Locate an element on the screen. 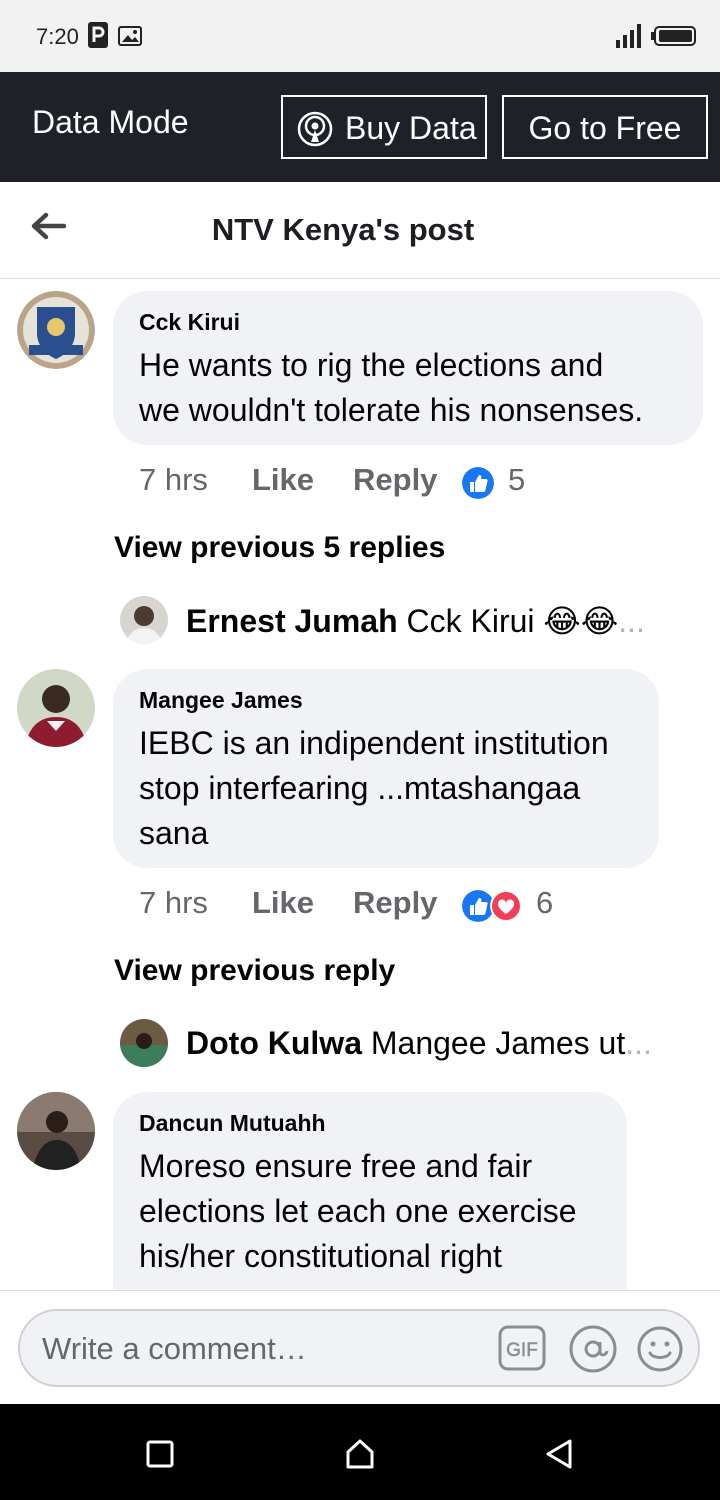 The height and width of the screenshot is (1500, 720). status-bar: 7:20 is located at coordinates (360, 36).